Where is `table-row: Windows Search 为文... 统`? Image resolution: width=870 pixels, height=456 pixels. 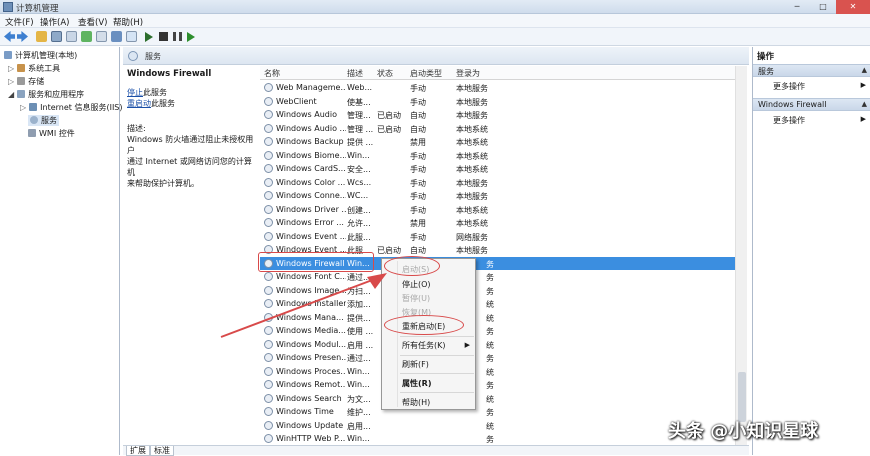 table-row: Windows Search 为文... 统 is located at coordinates (499, 399).